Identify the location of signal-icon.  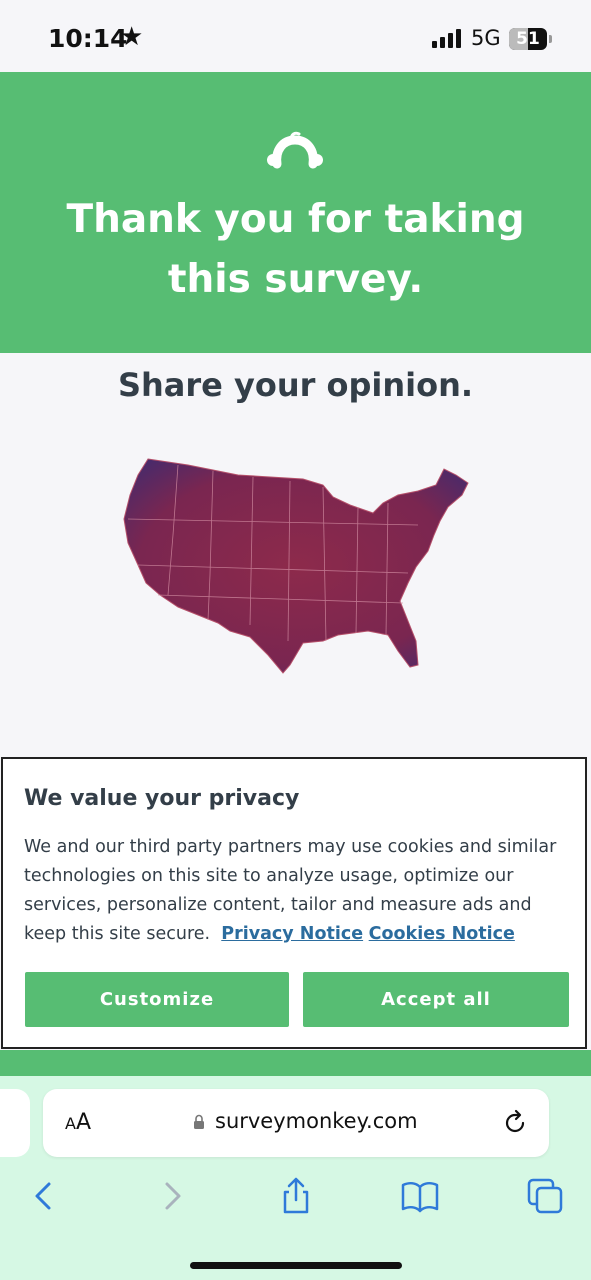
(448, 38).